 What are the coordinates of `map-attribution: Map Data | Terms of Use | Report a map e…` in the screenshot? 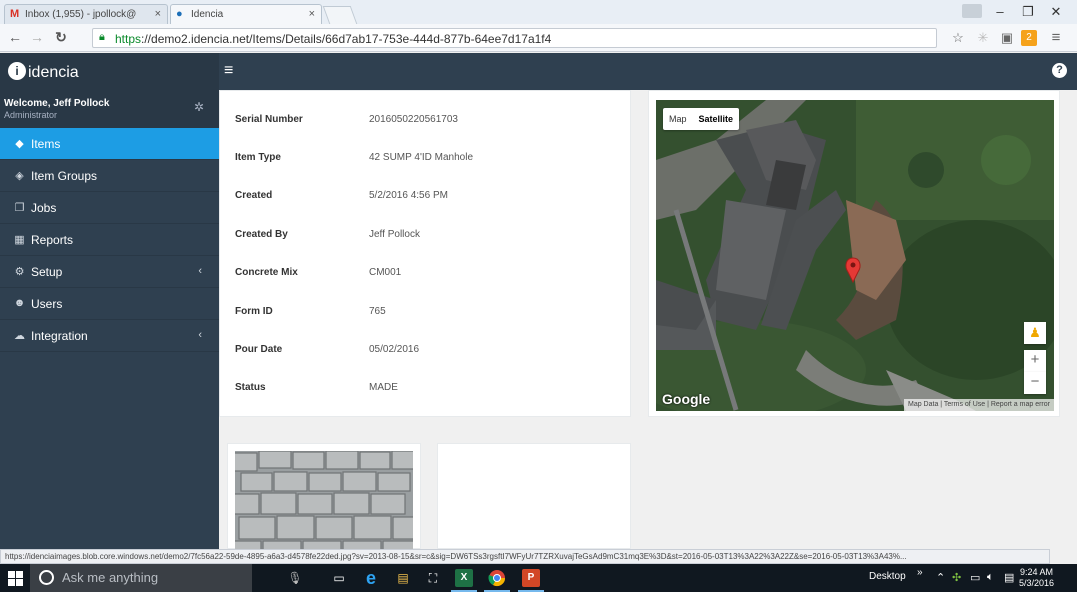 It's located at (978, 405).